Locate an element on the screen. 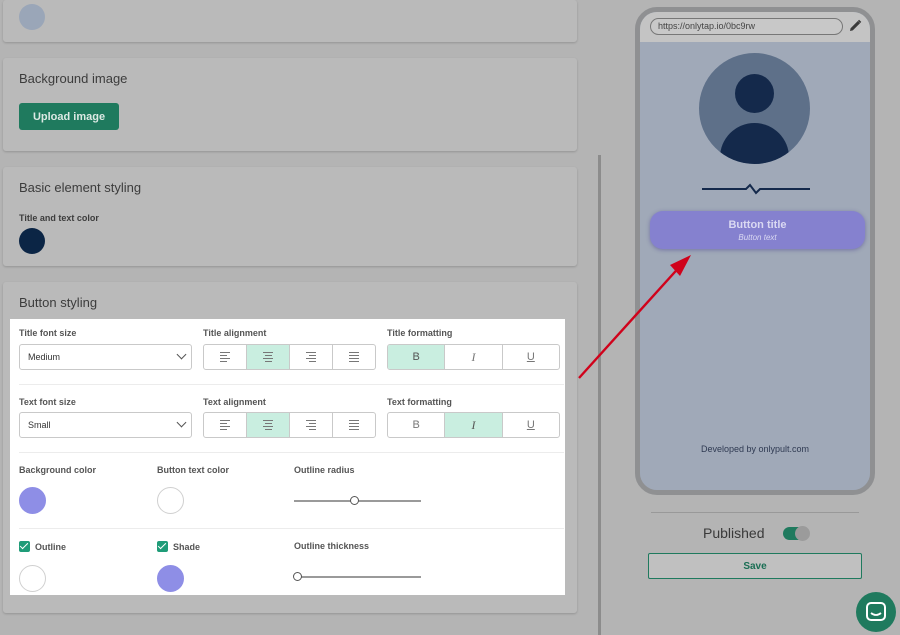 The image size is (900, 635). chat-support-button is located at coordinates (876, 612).